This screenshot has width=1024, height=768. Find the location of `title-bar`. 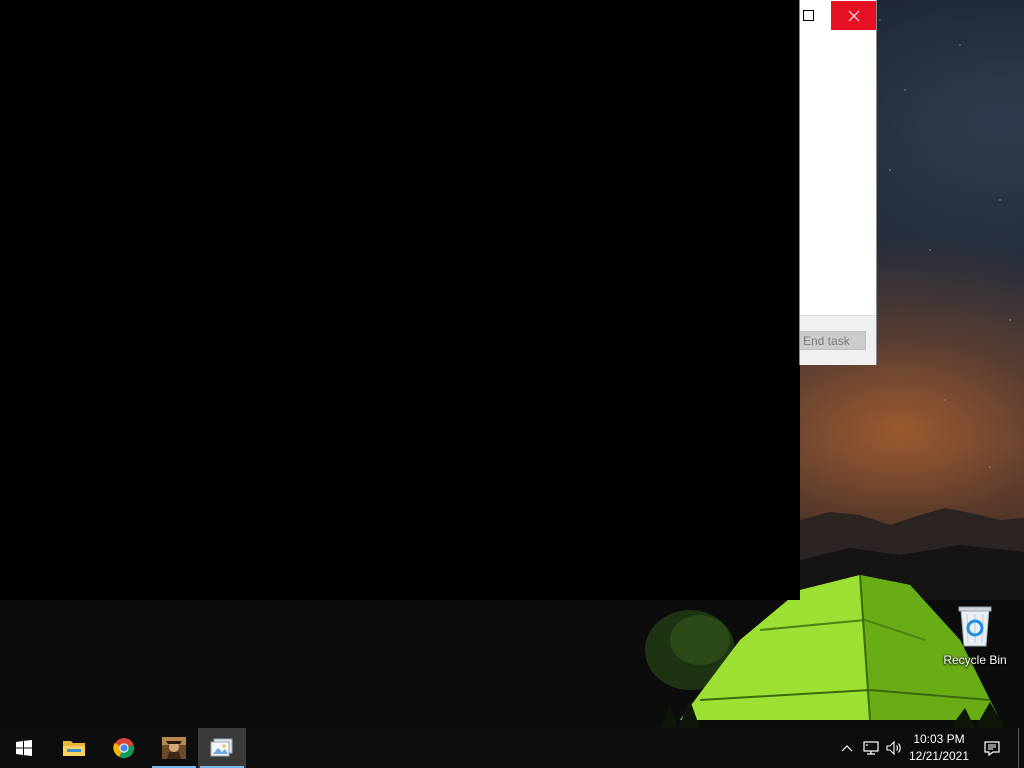

title-bar is located at coordinates (838, 15).